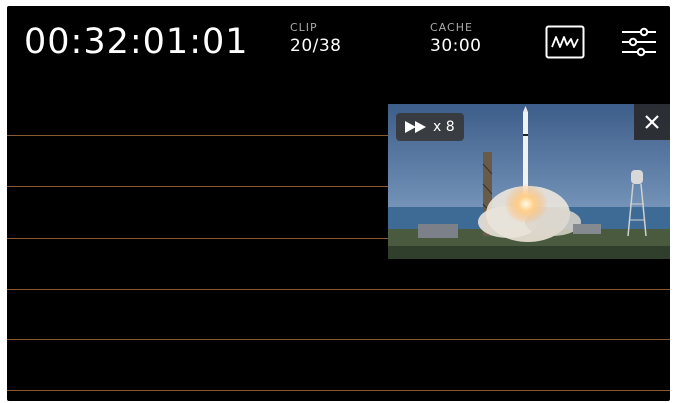  Describe the element at coordinates (451, 27) in the screenshot. I see `cache-label: CACHE` at that location.